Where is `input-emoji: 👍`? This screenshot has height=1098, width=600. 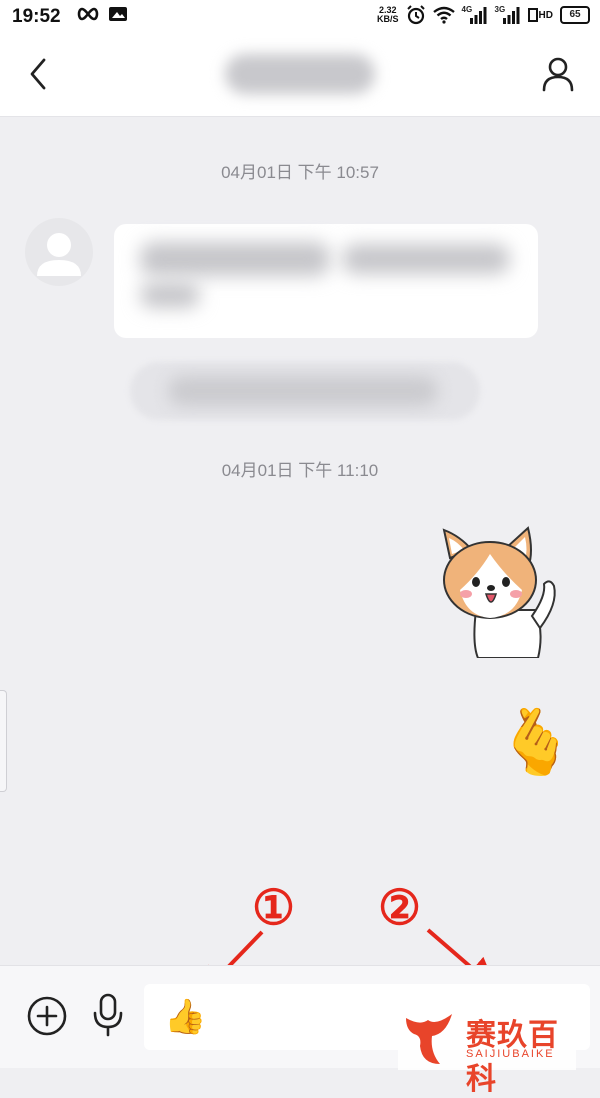 input-emoji: 👍 is located at coordinates (185, 1017).